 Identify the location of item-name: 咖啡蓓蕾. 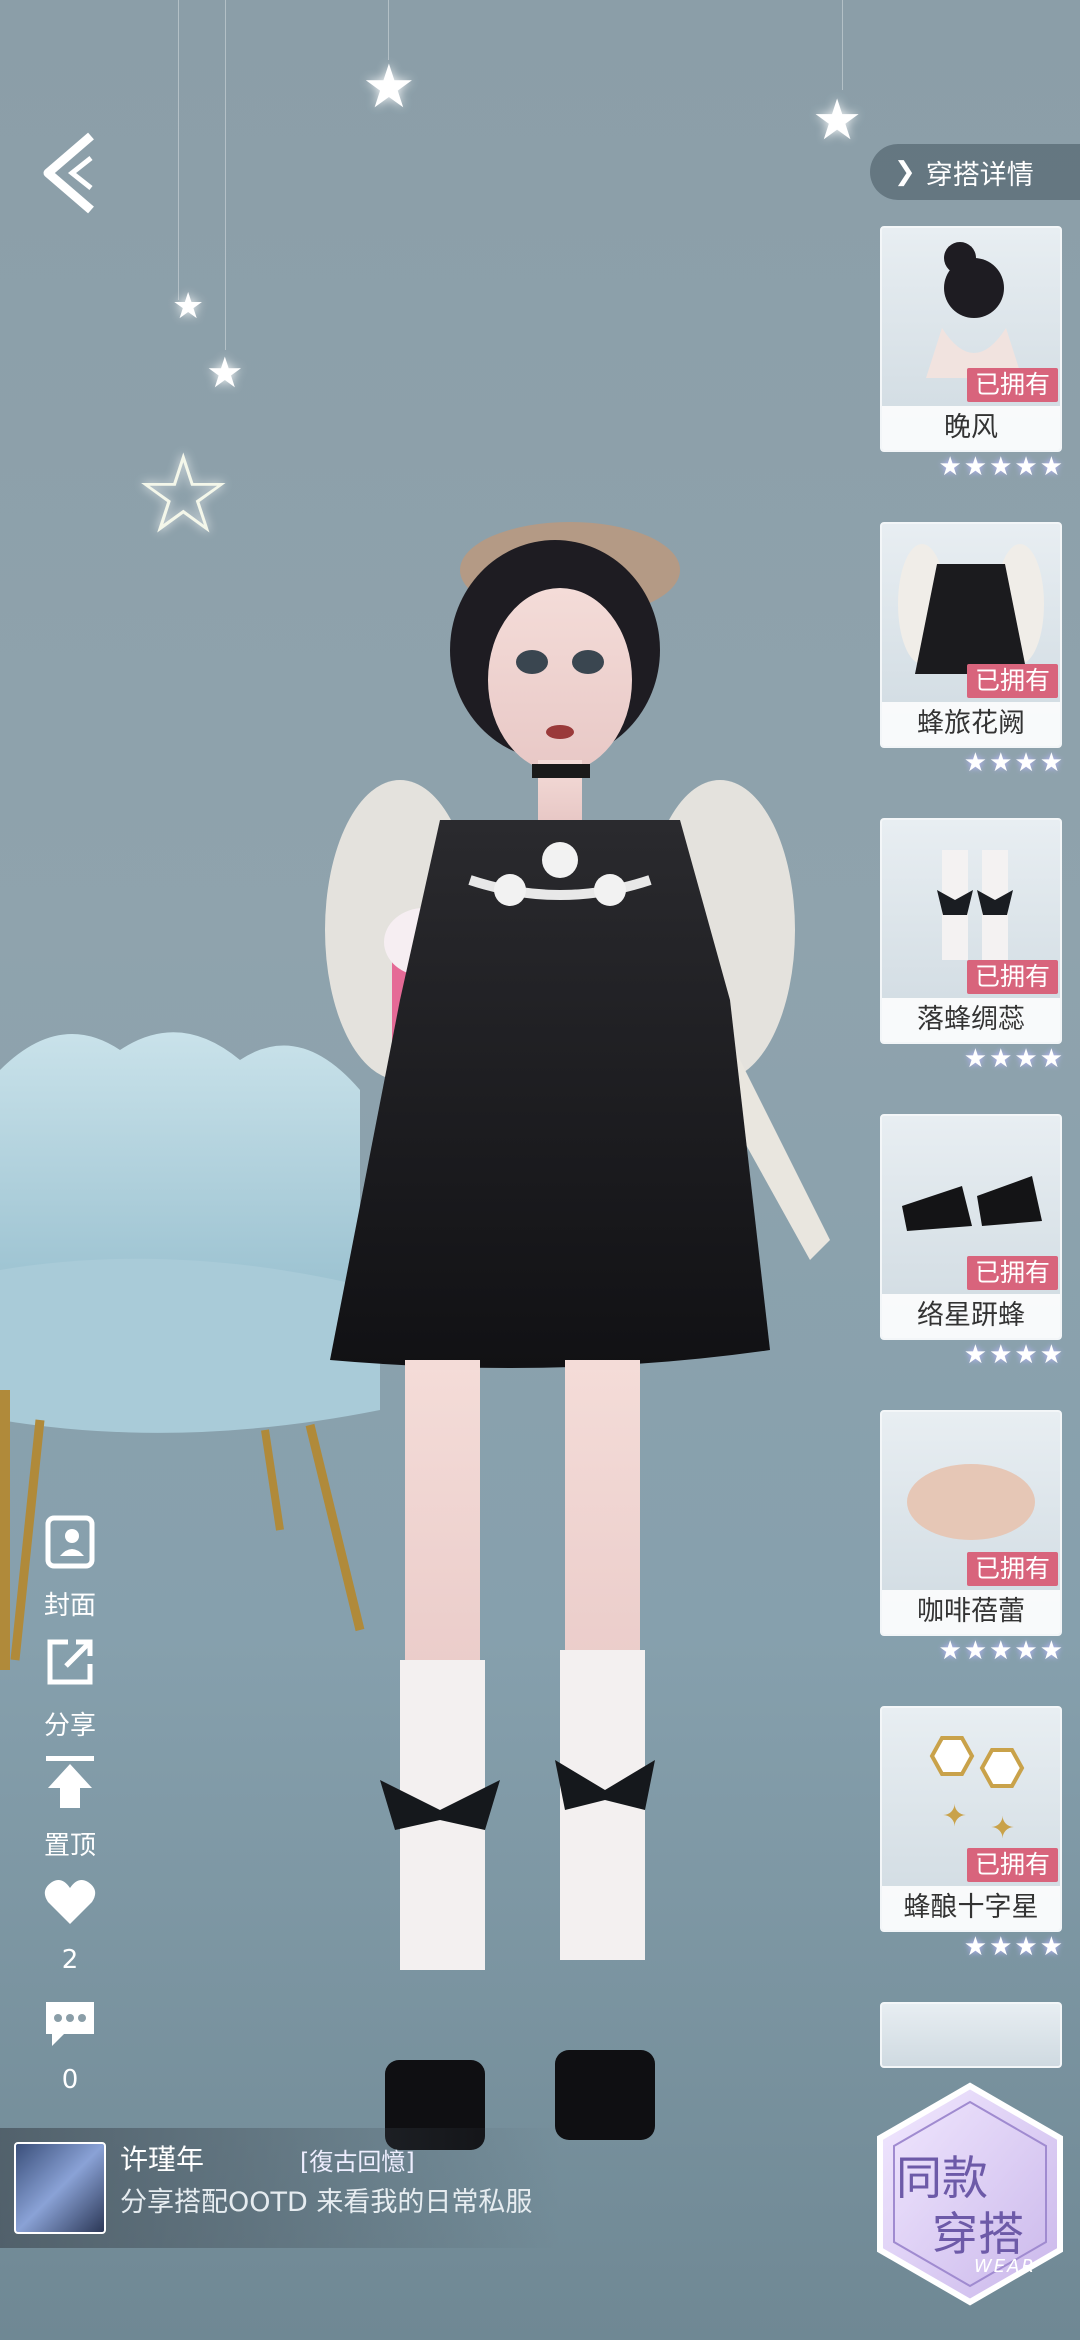
(971, 1612).